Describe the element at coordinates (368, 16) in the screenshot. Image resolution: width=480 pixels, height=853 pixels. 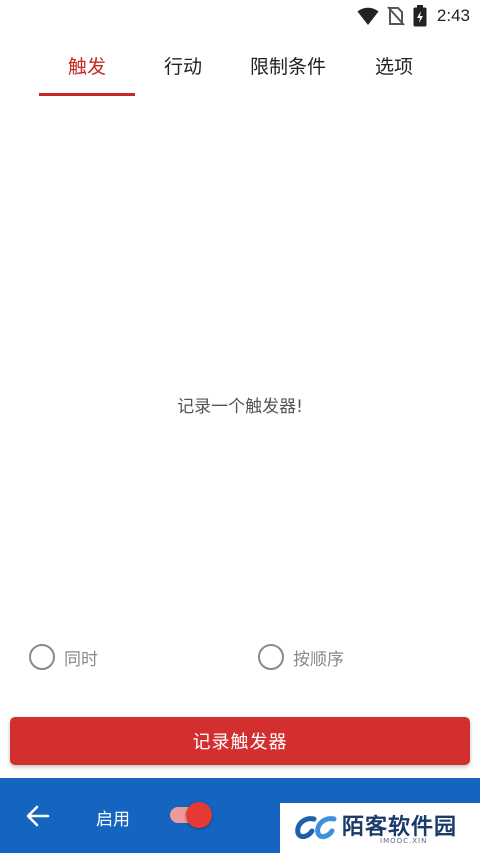
I see `wifi-icon` at that location.